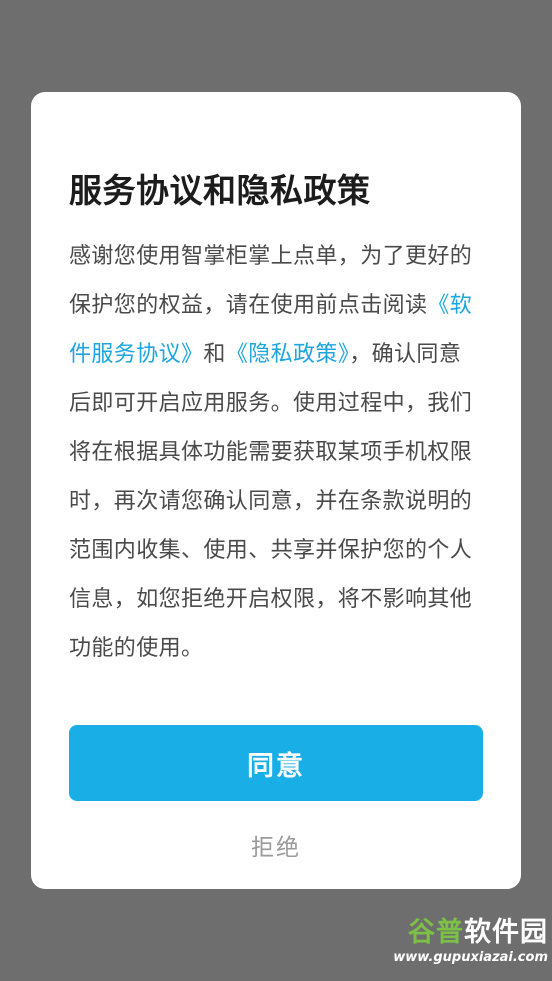 The width and height of the screenshot is (552, 981). What do you see at coordinates (506, 932) in the screenshot?
I see `watermark-brand-white: 软件园` at bounding box center [506, 932].